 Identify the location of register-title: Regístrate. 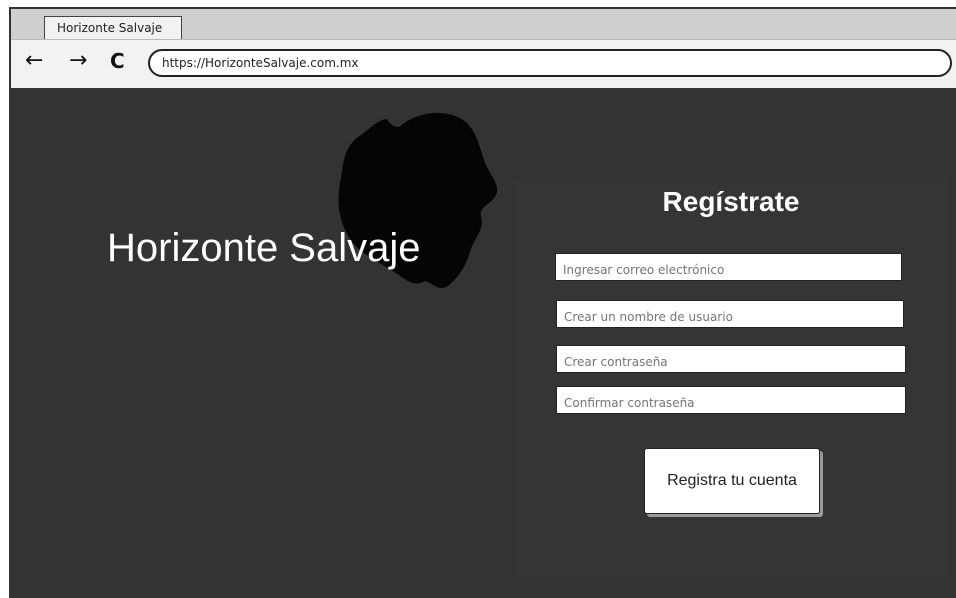
(731, 201).